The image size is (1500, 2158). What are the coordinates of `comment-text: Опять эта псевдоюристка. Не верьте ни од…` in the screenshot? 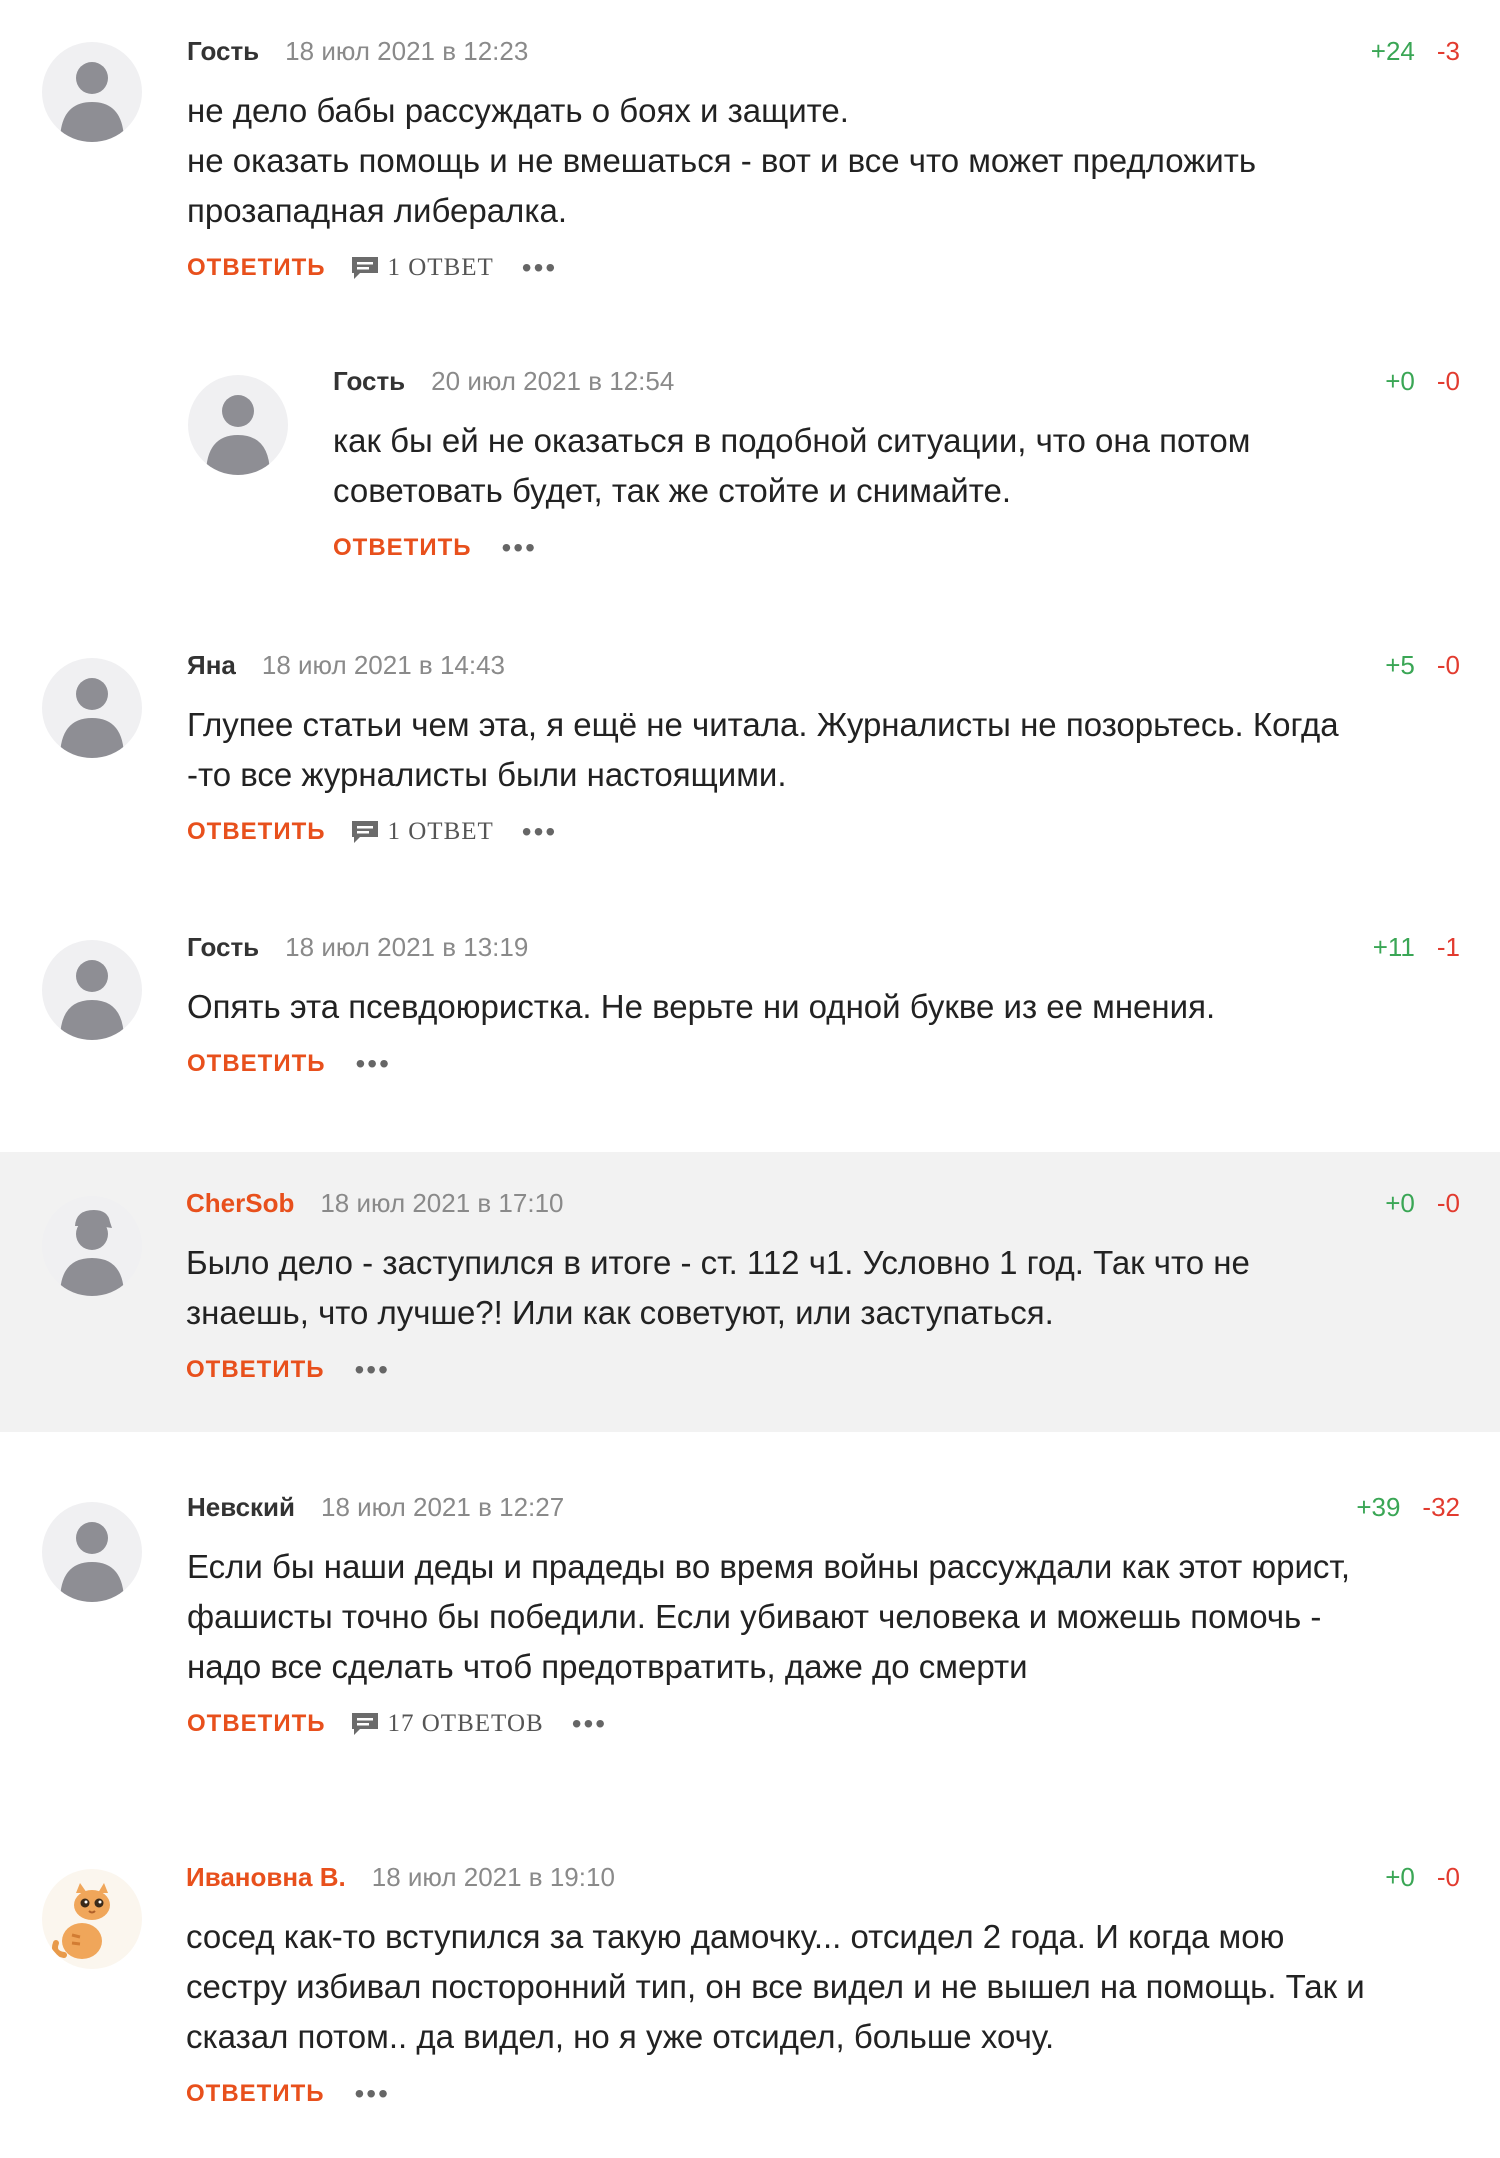 It's located at (701, 1006).